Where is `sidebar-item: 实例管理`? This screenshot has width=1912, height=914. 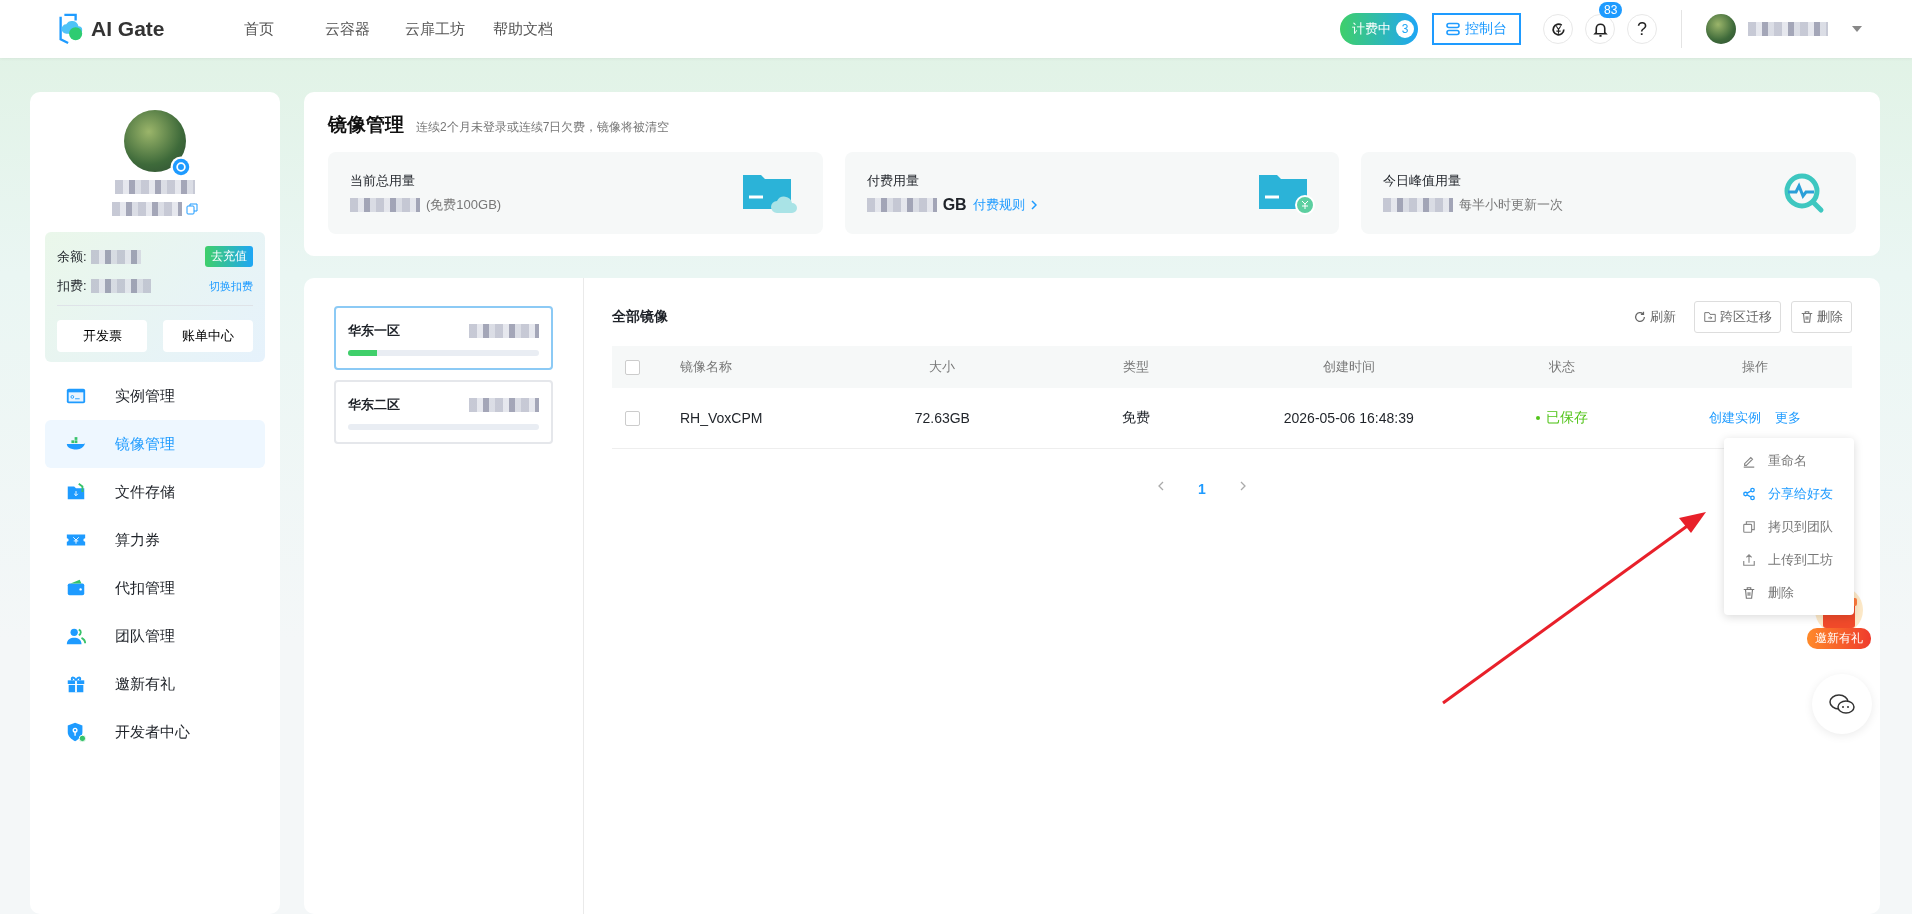
sidebar-item: 实例管理 is located at coordinates (155, 396).